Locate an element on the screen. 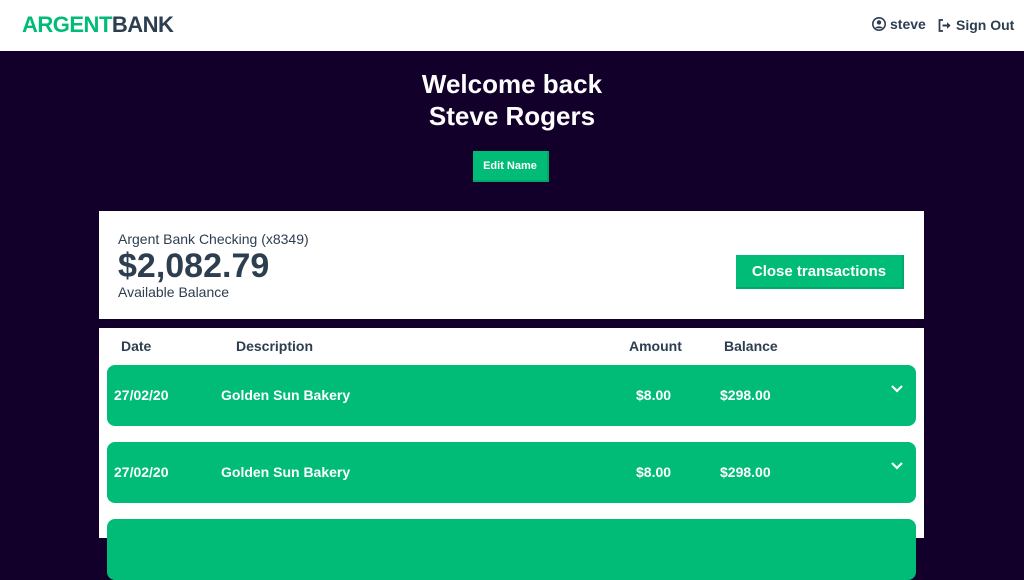 The width and height of the screenshot is (1024, 580). column-header-amount: Amount is located at coordinates (655, 346).